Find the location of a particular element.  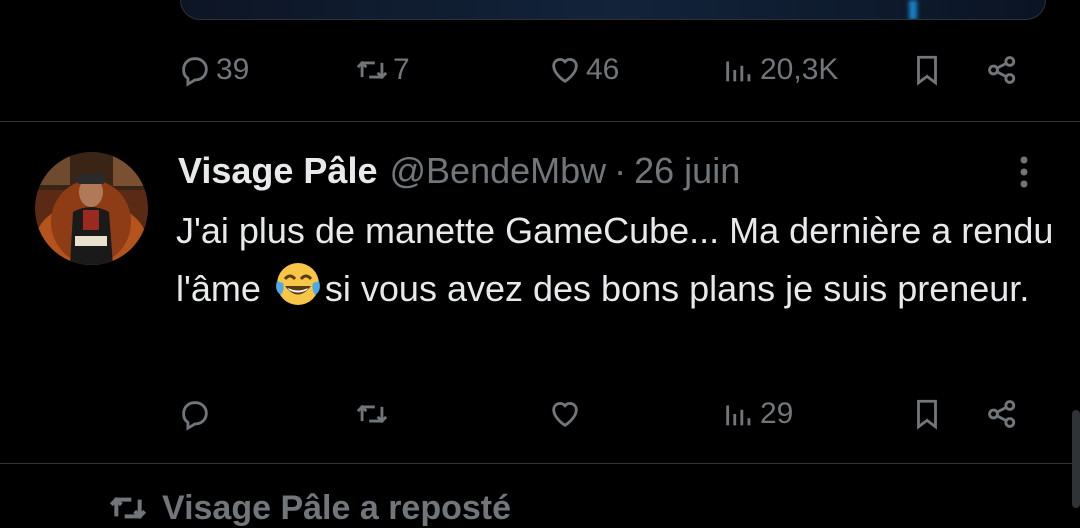

tweet-header: Visage Pâle @BendeMbw · 26 juin is located at coordinates (459, 171).